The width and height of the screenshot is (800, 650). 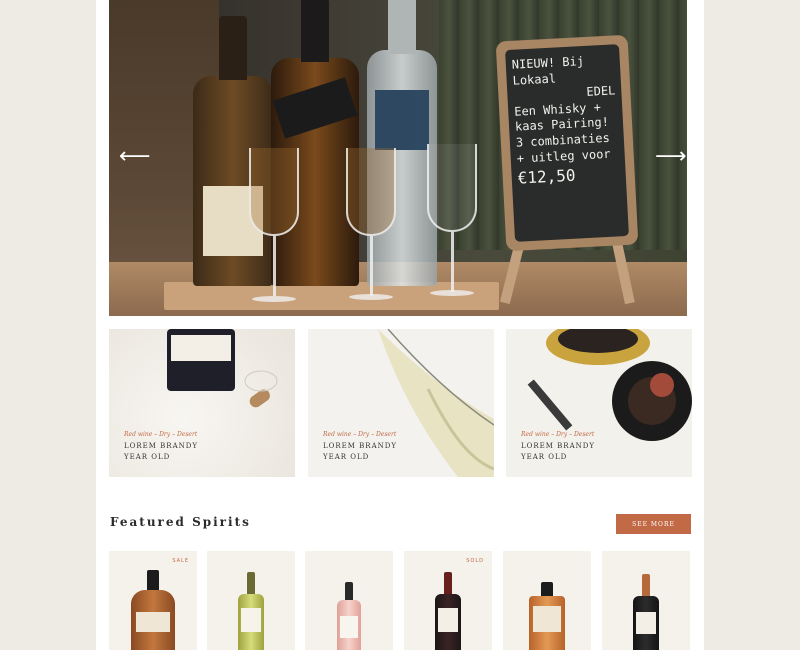 I want to click on slider-prev-arrow-icon: ⟵, so click(x=135, y=157).